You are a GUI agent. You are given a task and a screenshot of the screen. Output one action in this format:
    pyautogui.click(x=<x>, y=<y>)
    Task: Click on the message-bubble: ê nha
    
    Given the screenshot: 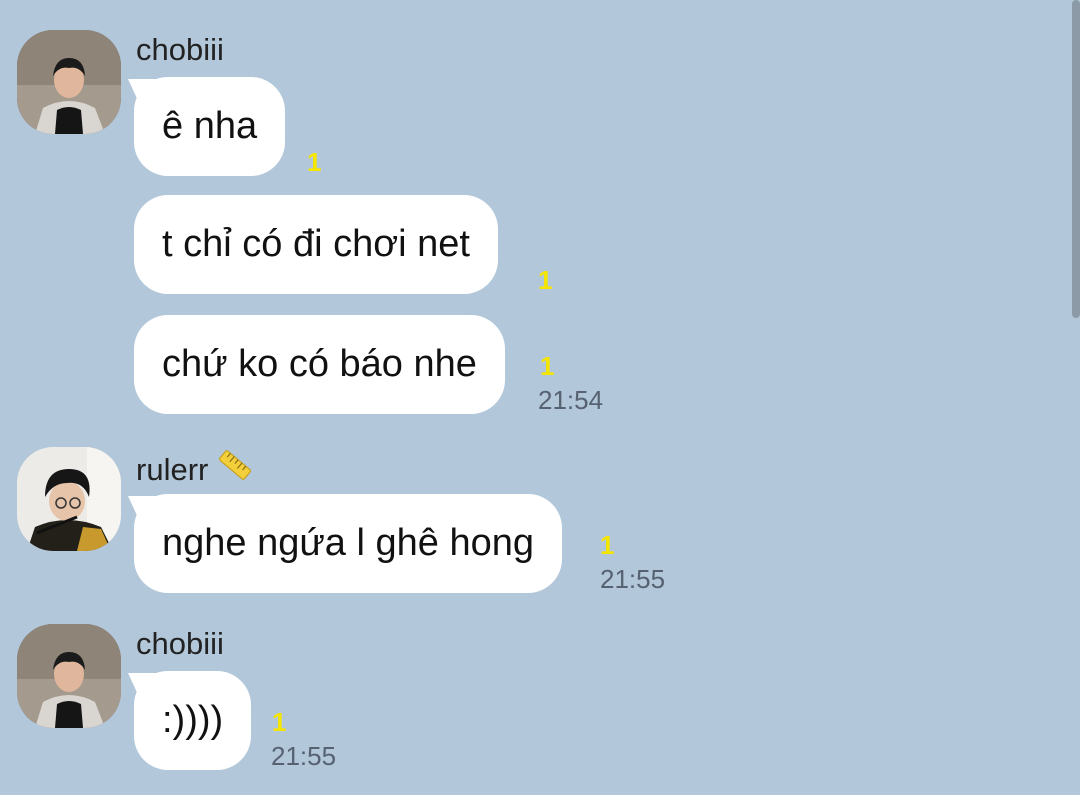 What is the action you would take?
    pyautogui.click(x=210, y=126)
    